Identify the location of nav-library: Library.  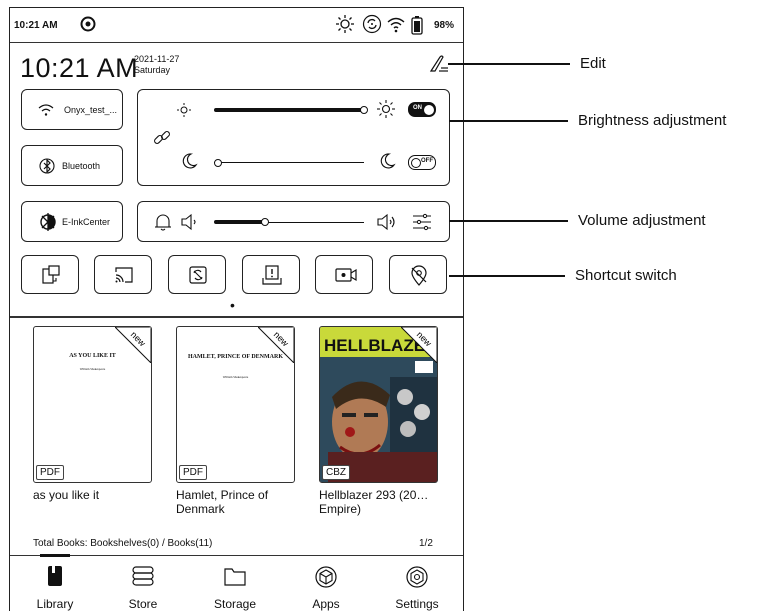
(55, 587).